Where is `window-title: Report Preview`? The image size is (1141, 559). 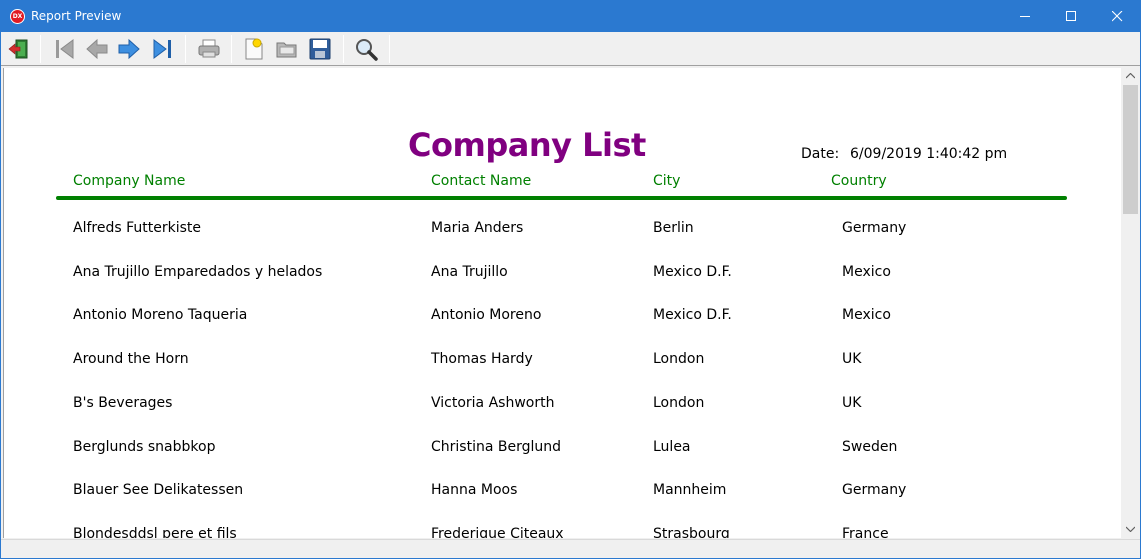 window-title: Report Preview is located at coordinates (76, 16).